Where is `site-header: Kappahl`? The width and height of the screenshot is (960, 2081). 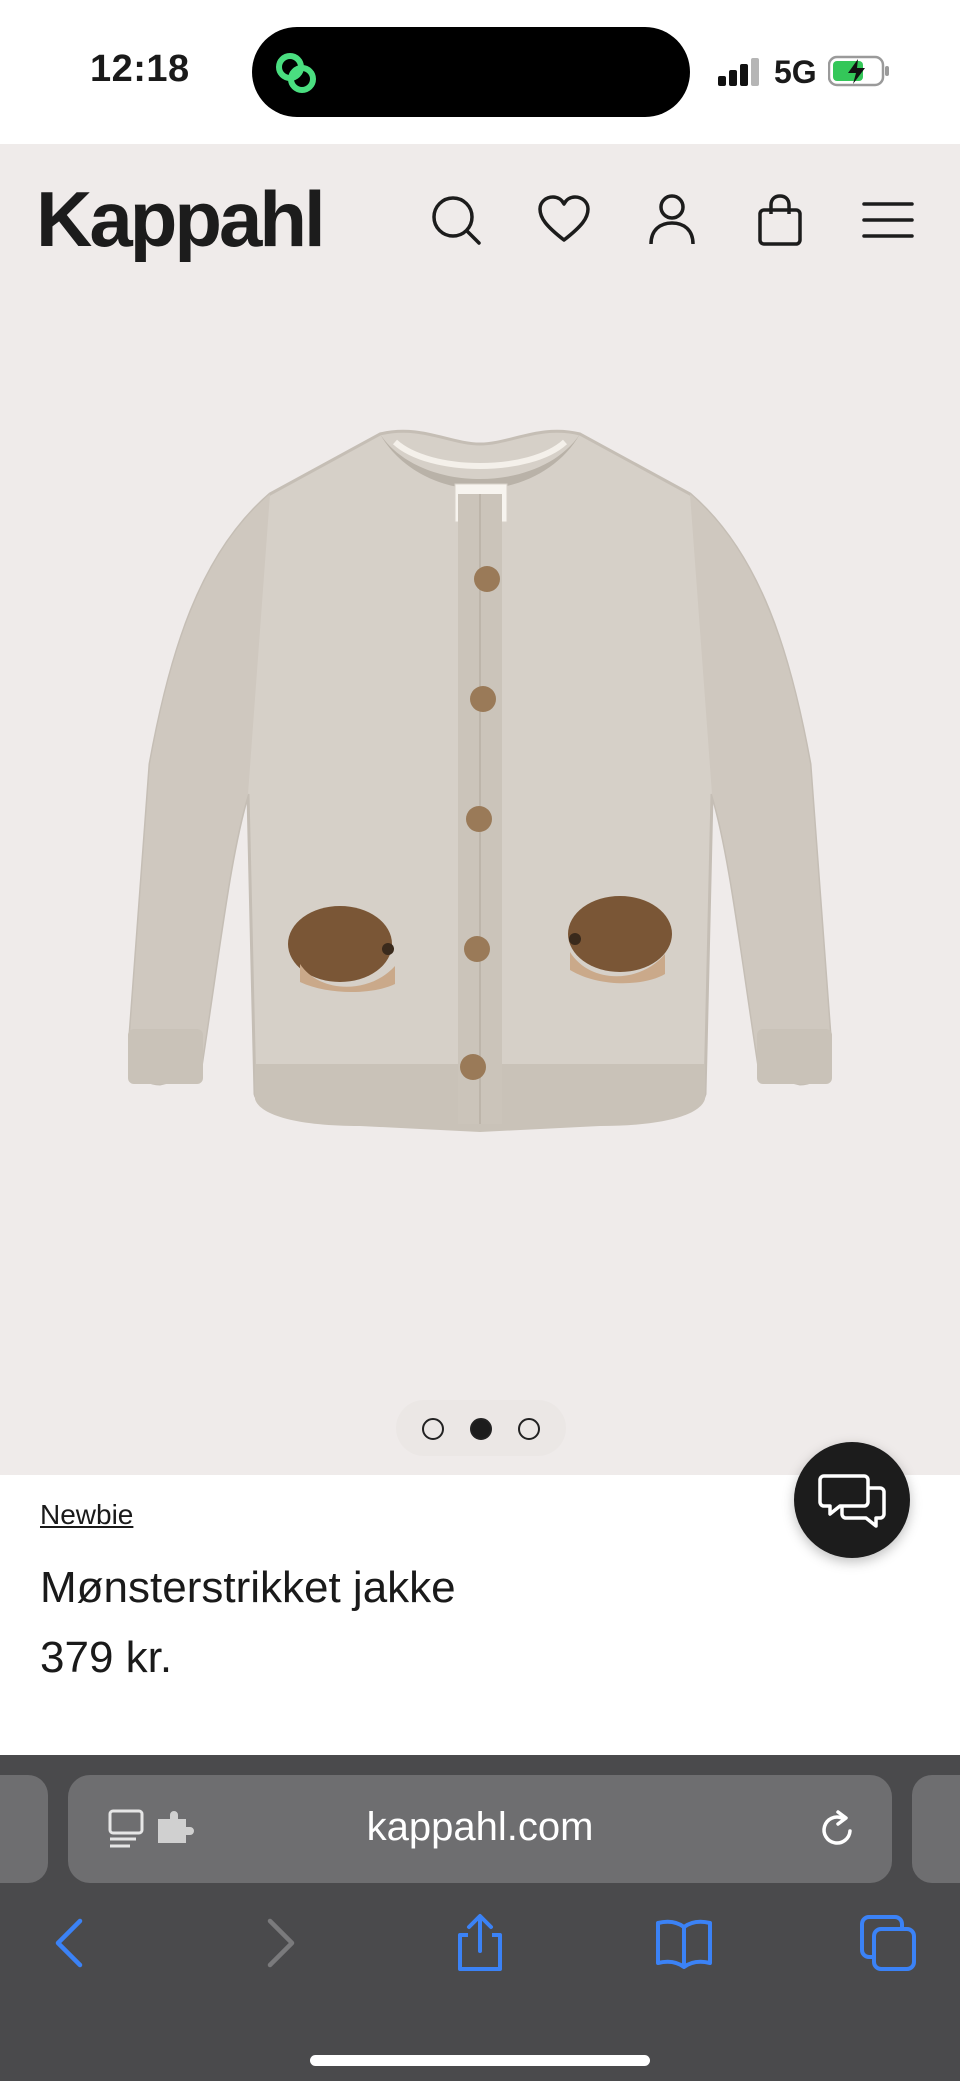 site-header: Kappahl is located at coordinates (480, 219).